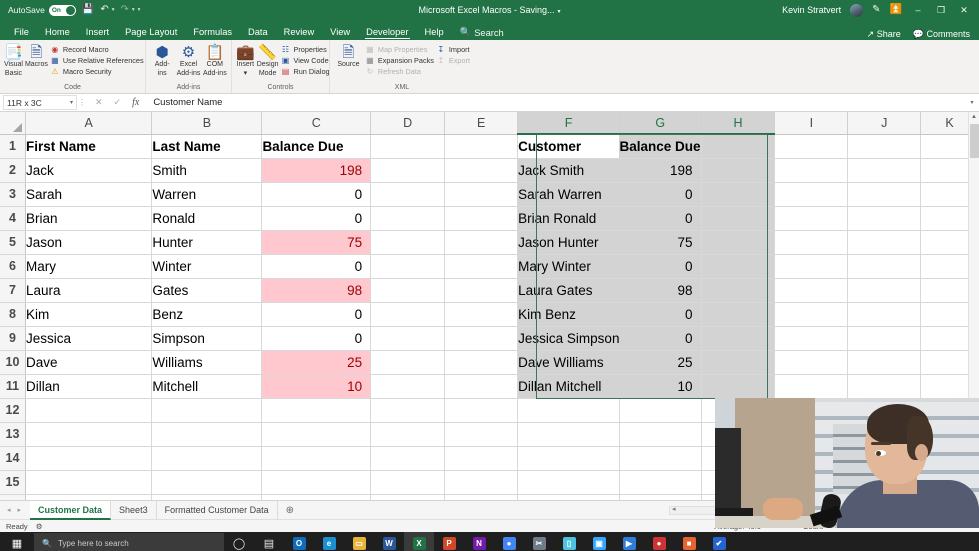 Image resolution: width=979 pixels, height=551 pixels. Describe the element at coordinates (884, 362) in the screenshot. I see `cell-J10` at that location.